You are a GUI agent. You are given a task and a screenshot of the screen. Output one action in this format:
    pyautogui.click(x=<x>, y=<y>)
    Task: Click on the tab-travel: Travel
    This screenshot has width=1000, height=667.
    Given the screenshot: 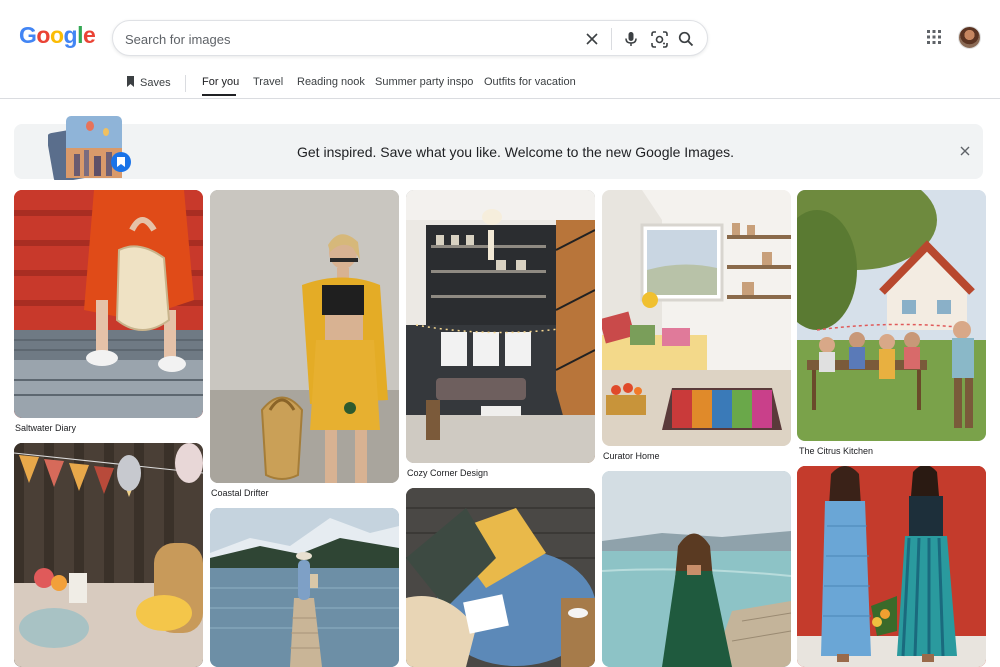 What is the action you would take?
    pyautogui.click(x=268, y=82)
    